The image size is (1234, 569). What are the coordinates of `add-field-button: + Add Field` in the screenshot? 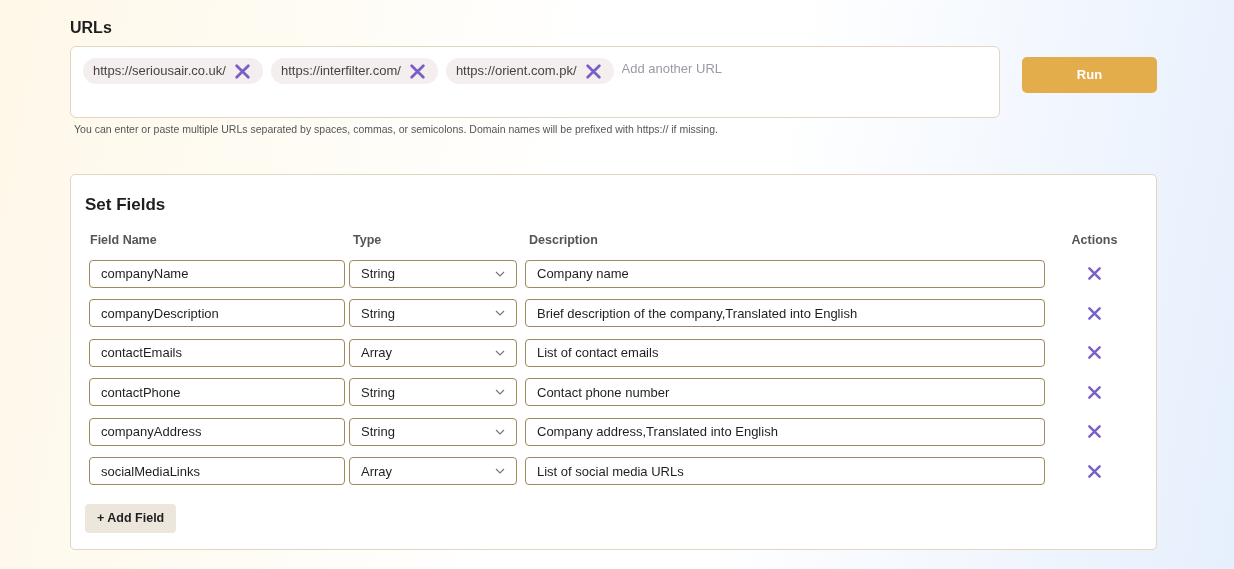 It's located at (131, 519).